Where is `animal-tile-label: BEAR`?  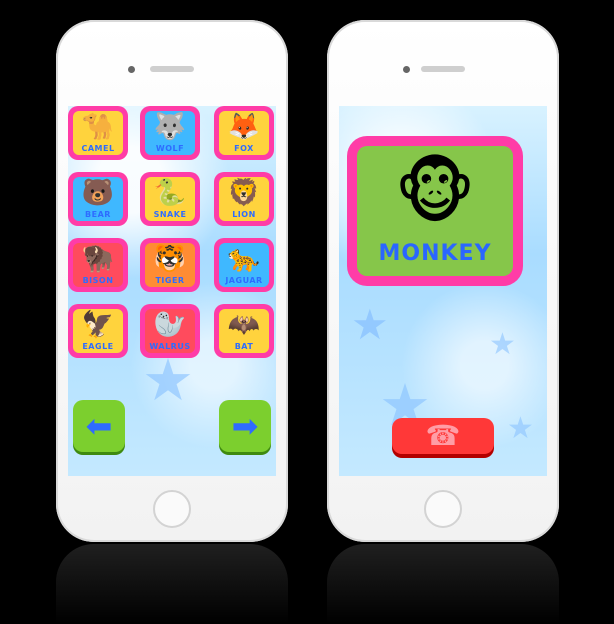 animal-tile-label: BEAR is located at coordinates (98, 214).